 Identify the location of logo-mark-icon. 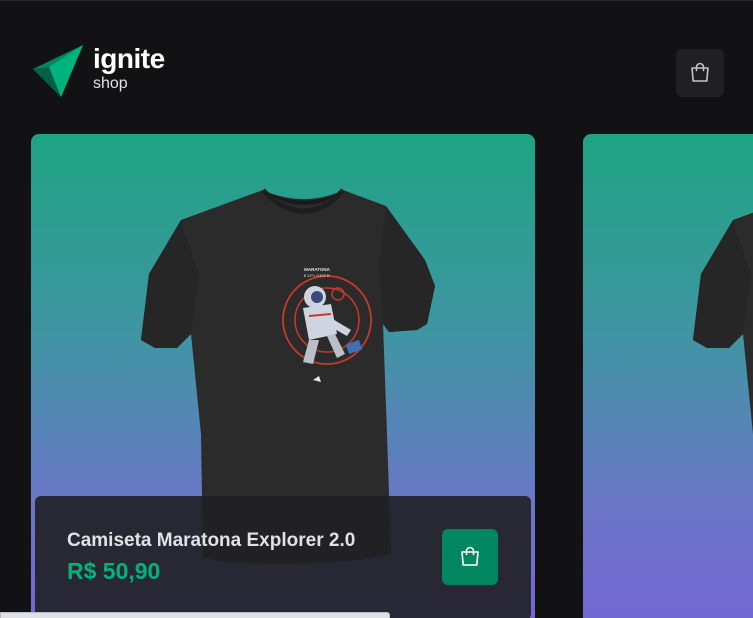
(58, 71).